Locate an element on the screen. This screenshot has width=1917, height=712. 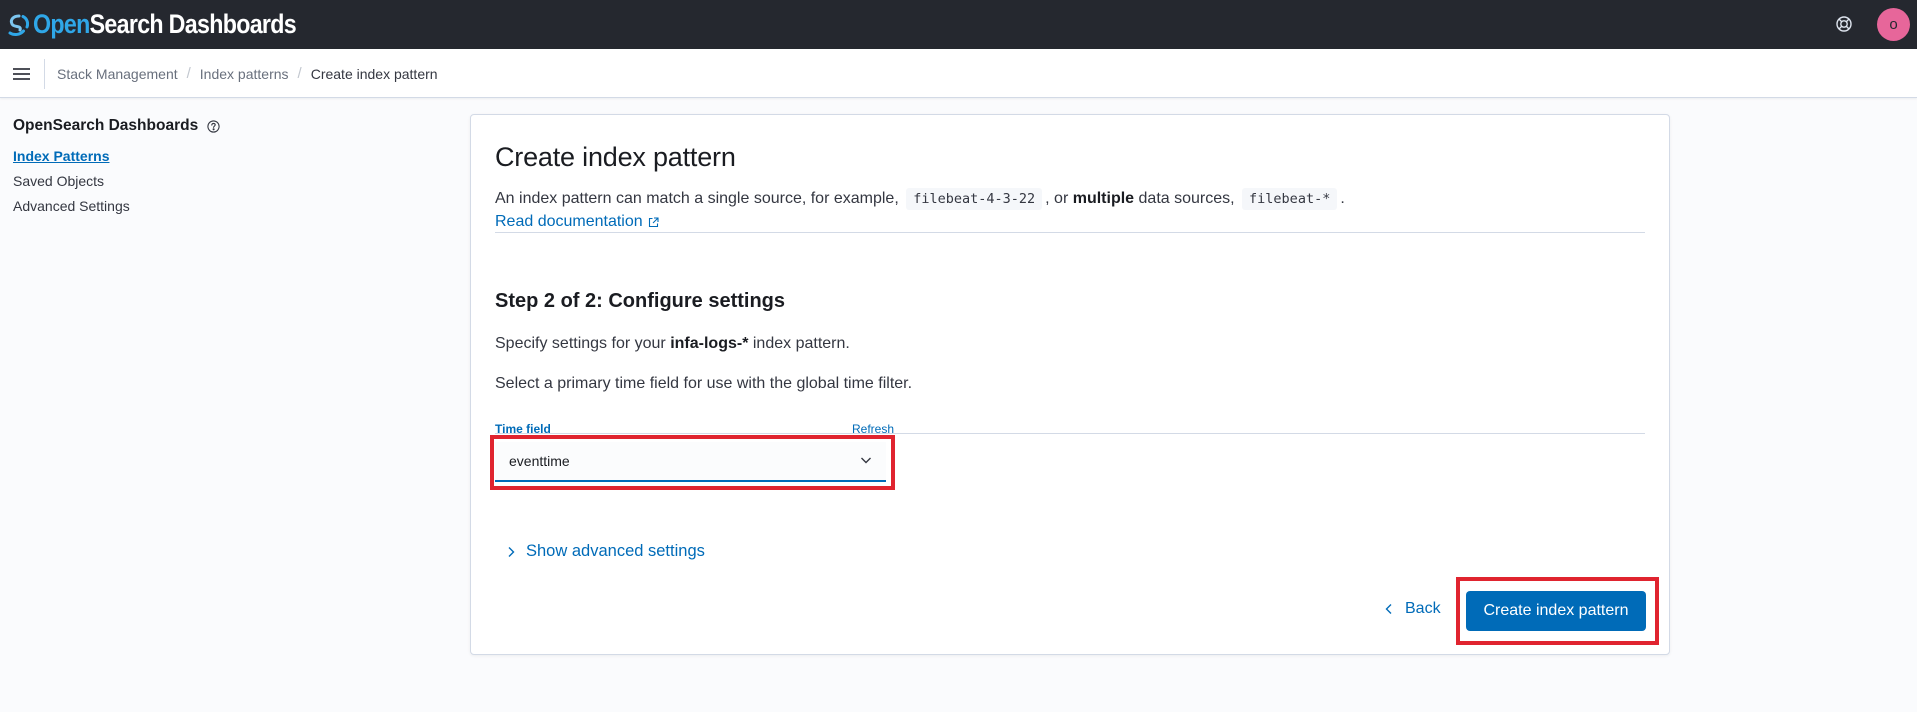
top-header: OpenSearch Dashboards o is located at coordinates (958, 24).